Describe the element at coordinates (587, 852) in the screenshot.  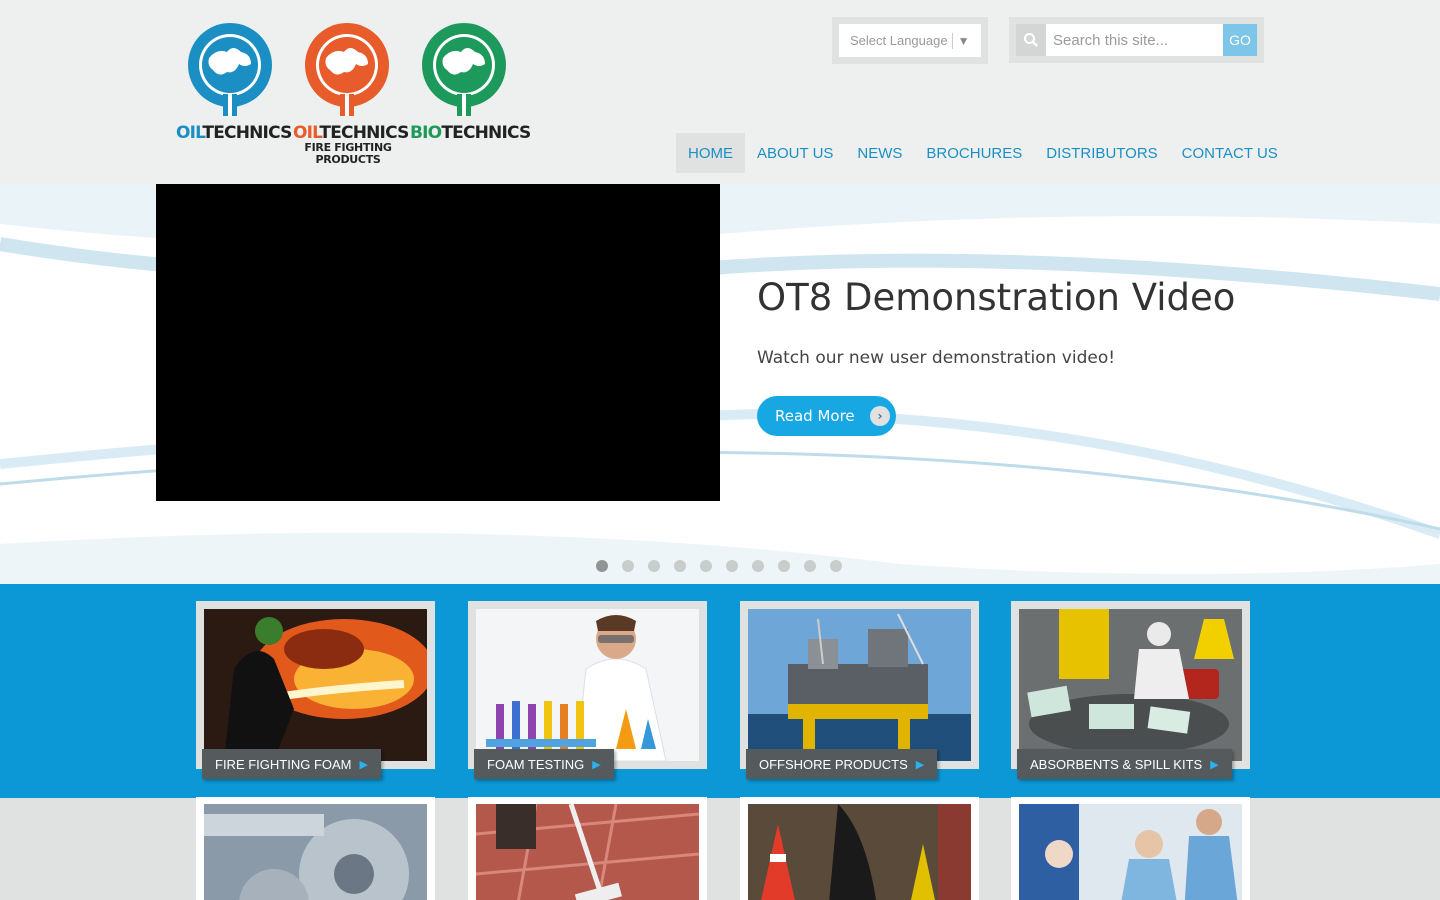
I see `floor-cleaning-image` at that location.